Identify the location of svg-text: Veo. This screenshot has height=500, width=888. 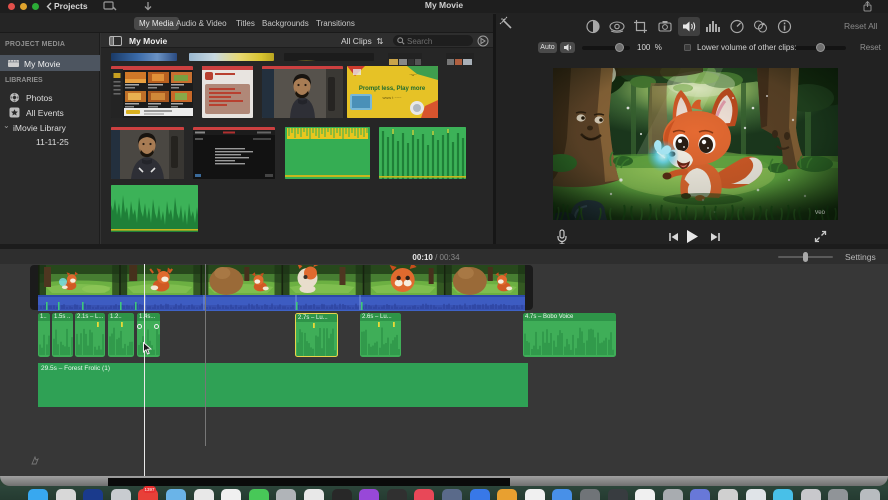
(820, 213).